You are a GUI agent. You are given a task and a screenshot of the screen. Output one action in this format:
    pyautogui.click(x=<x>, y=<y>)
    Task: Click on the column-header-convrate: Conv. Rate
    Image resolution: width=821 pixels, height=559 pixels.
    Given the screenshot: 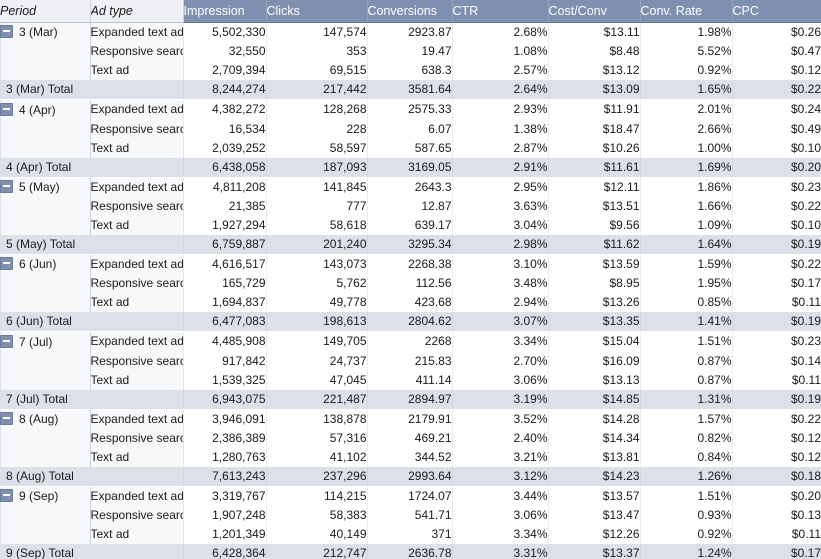 What is the action you would take?
    pyautogui.click(x=686, y=11)
    